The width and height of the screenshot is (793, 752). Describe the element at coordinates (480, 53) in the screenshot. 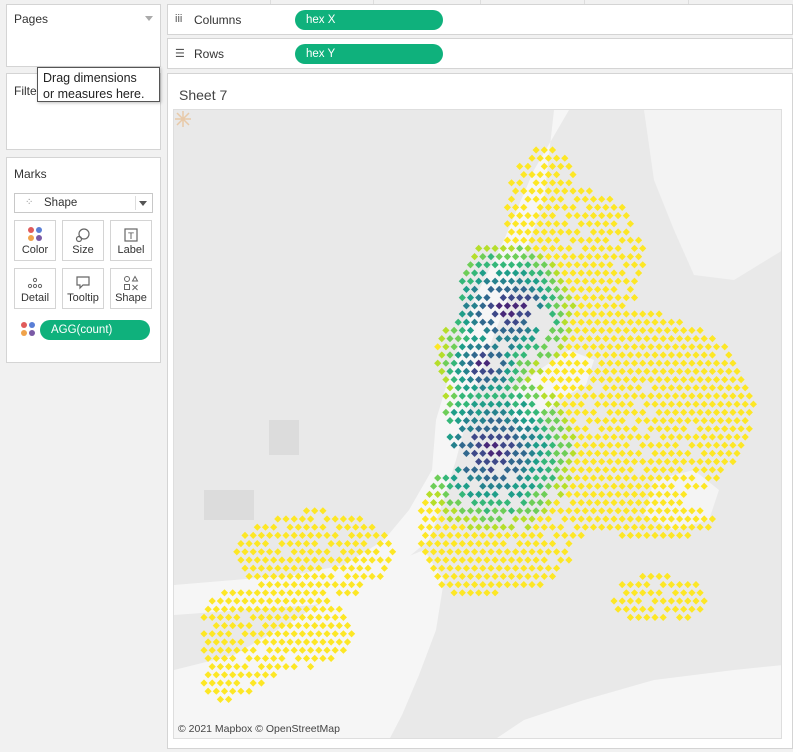

I see `rows-shelf: ☰ Rows hex Y` at that location.